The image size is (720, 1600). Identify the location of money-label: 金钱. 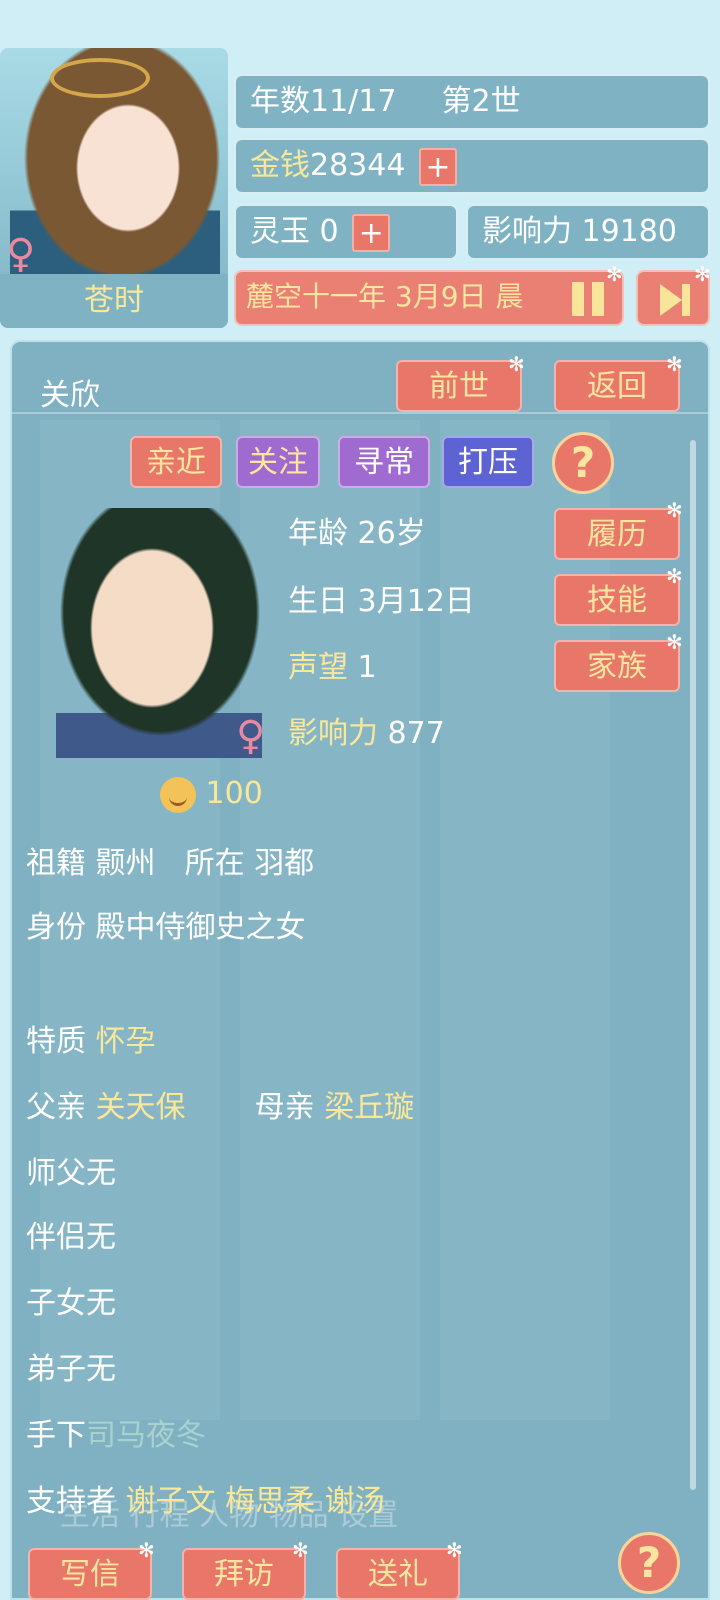
(280, 165).